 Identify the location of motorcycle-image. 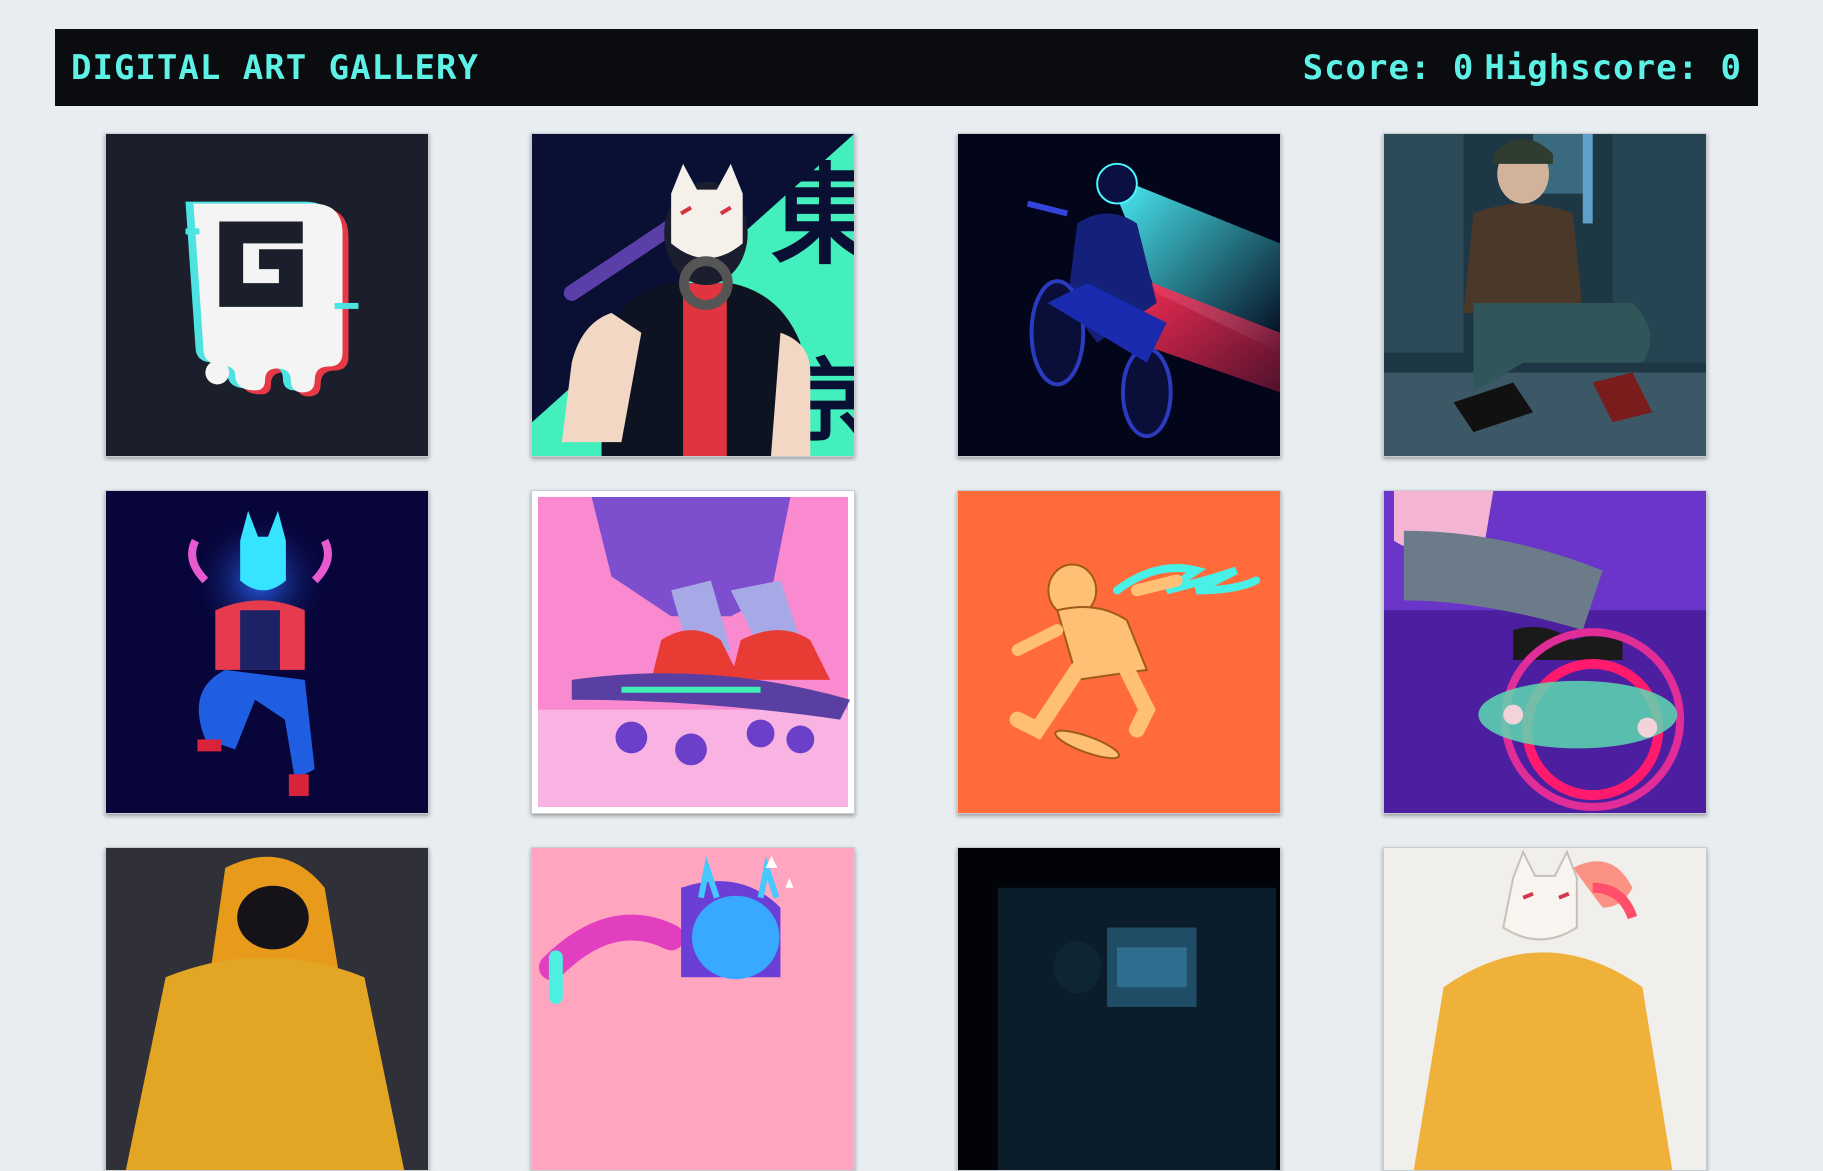
(1119, 295).